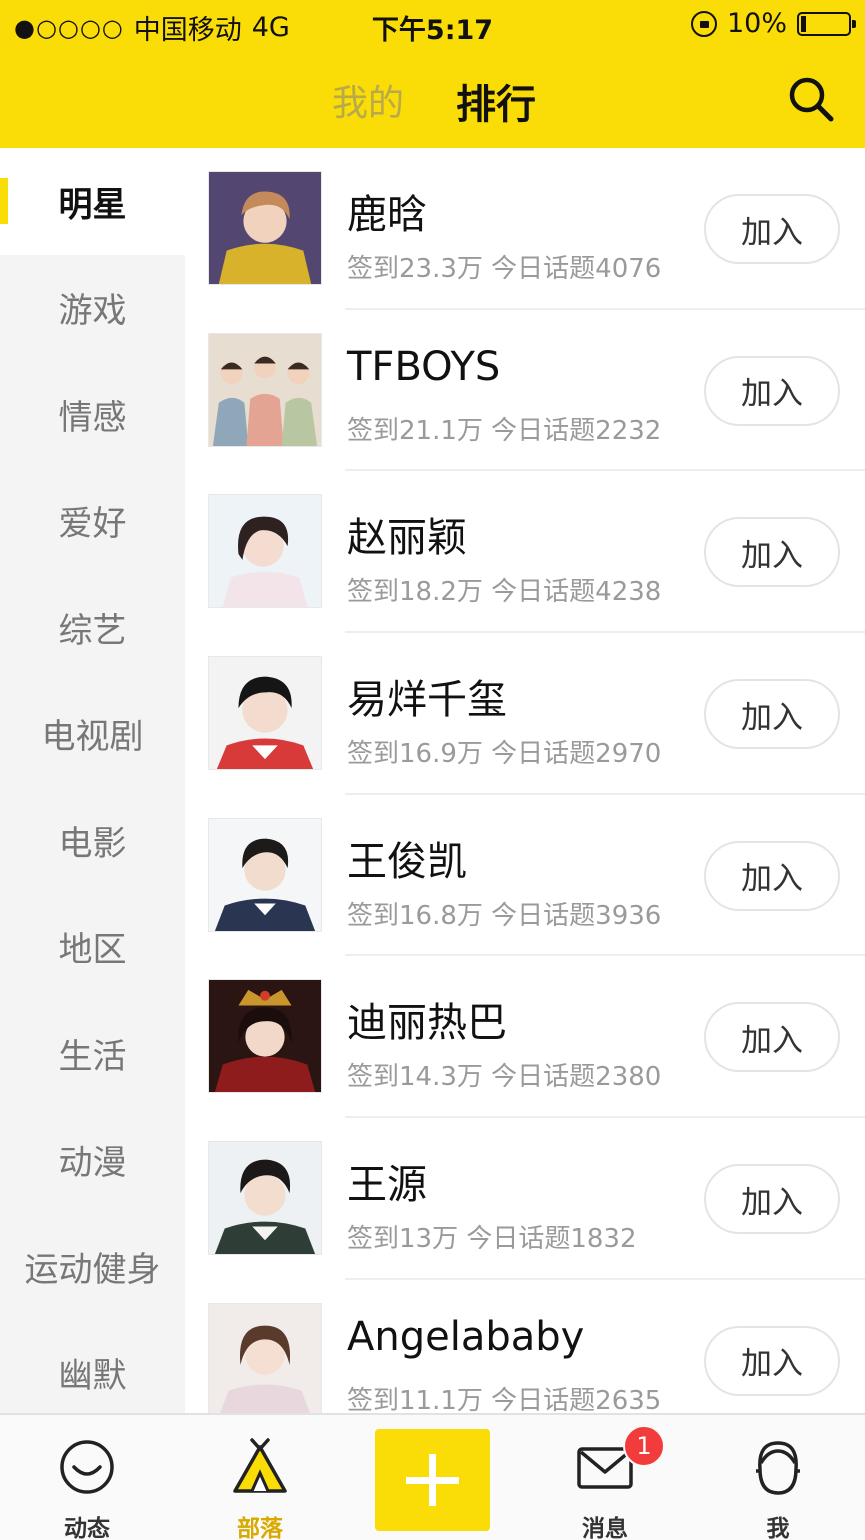  What do you see at coordinates (260, 1528) in the screenshot?
I see `tab-label: 部落` at bounding box center [260, 1528].